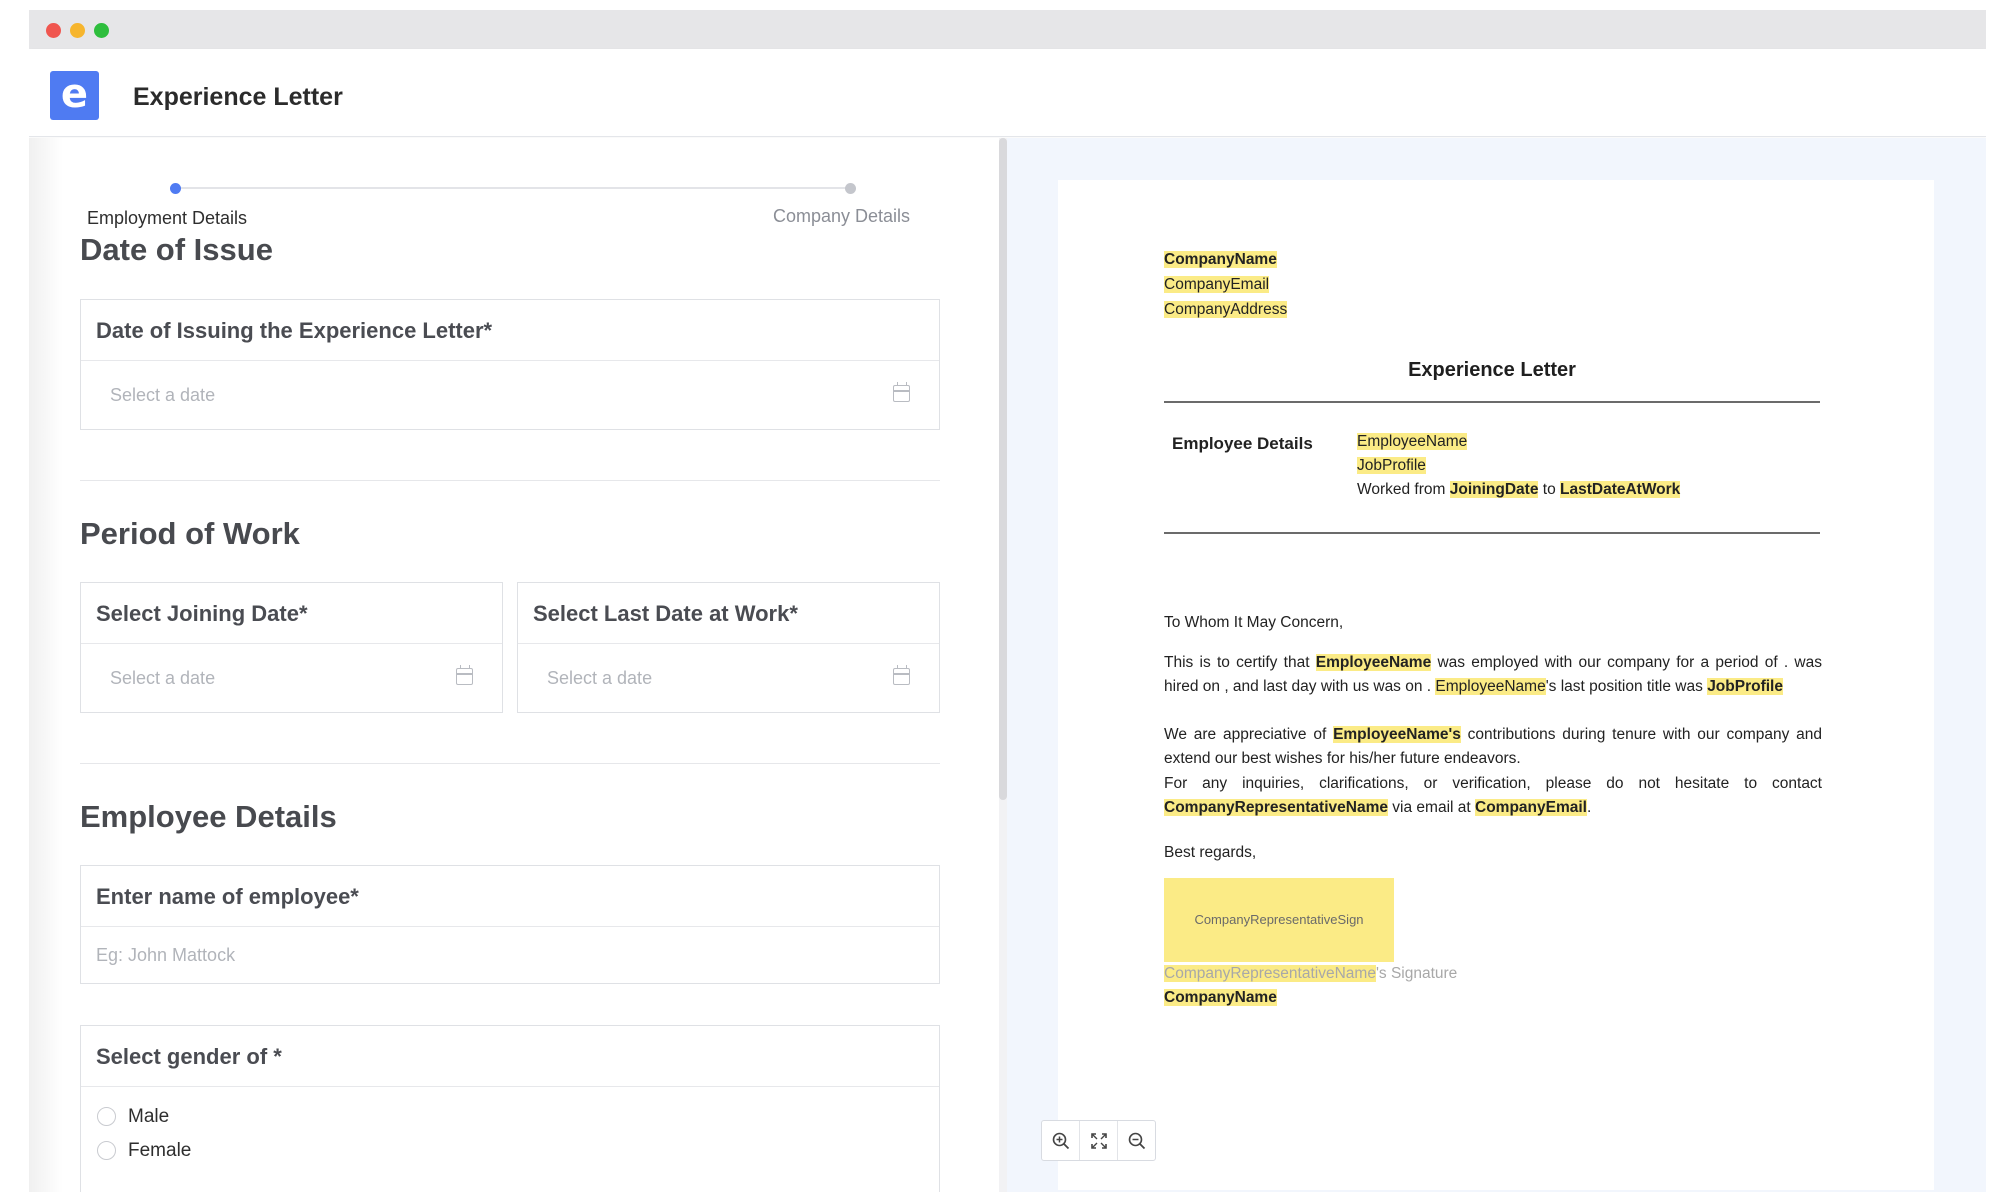  I want to click on gender-option-female: Female, so click(144, 1151).